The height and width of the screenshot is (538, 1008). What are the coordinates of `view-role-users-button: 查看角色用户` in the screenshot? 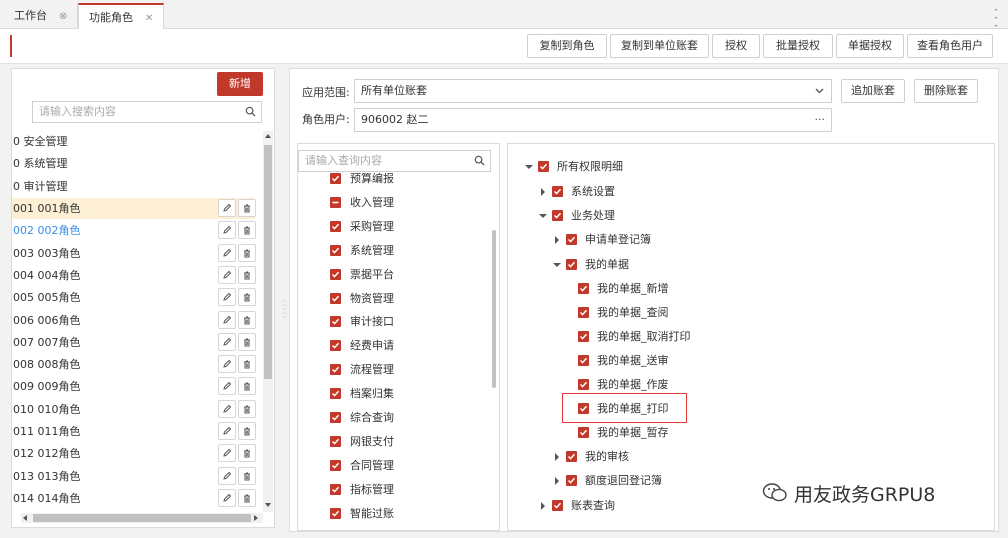 It's located at (950, 46).